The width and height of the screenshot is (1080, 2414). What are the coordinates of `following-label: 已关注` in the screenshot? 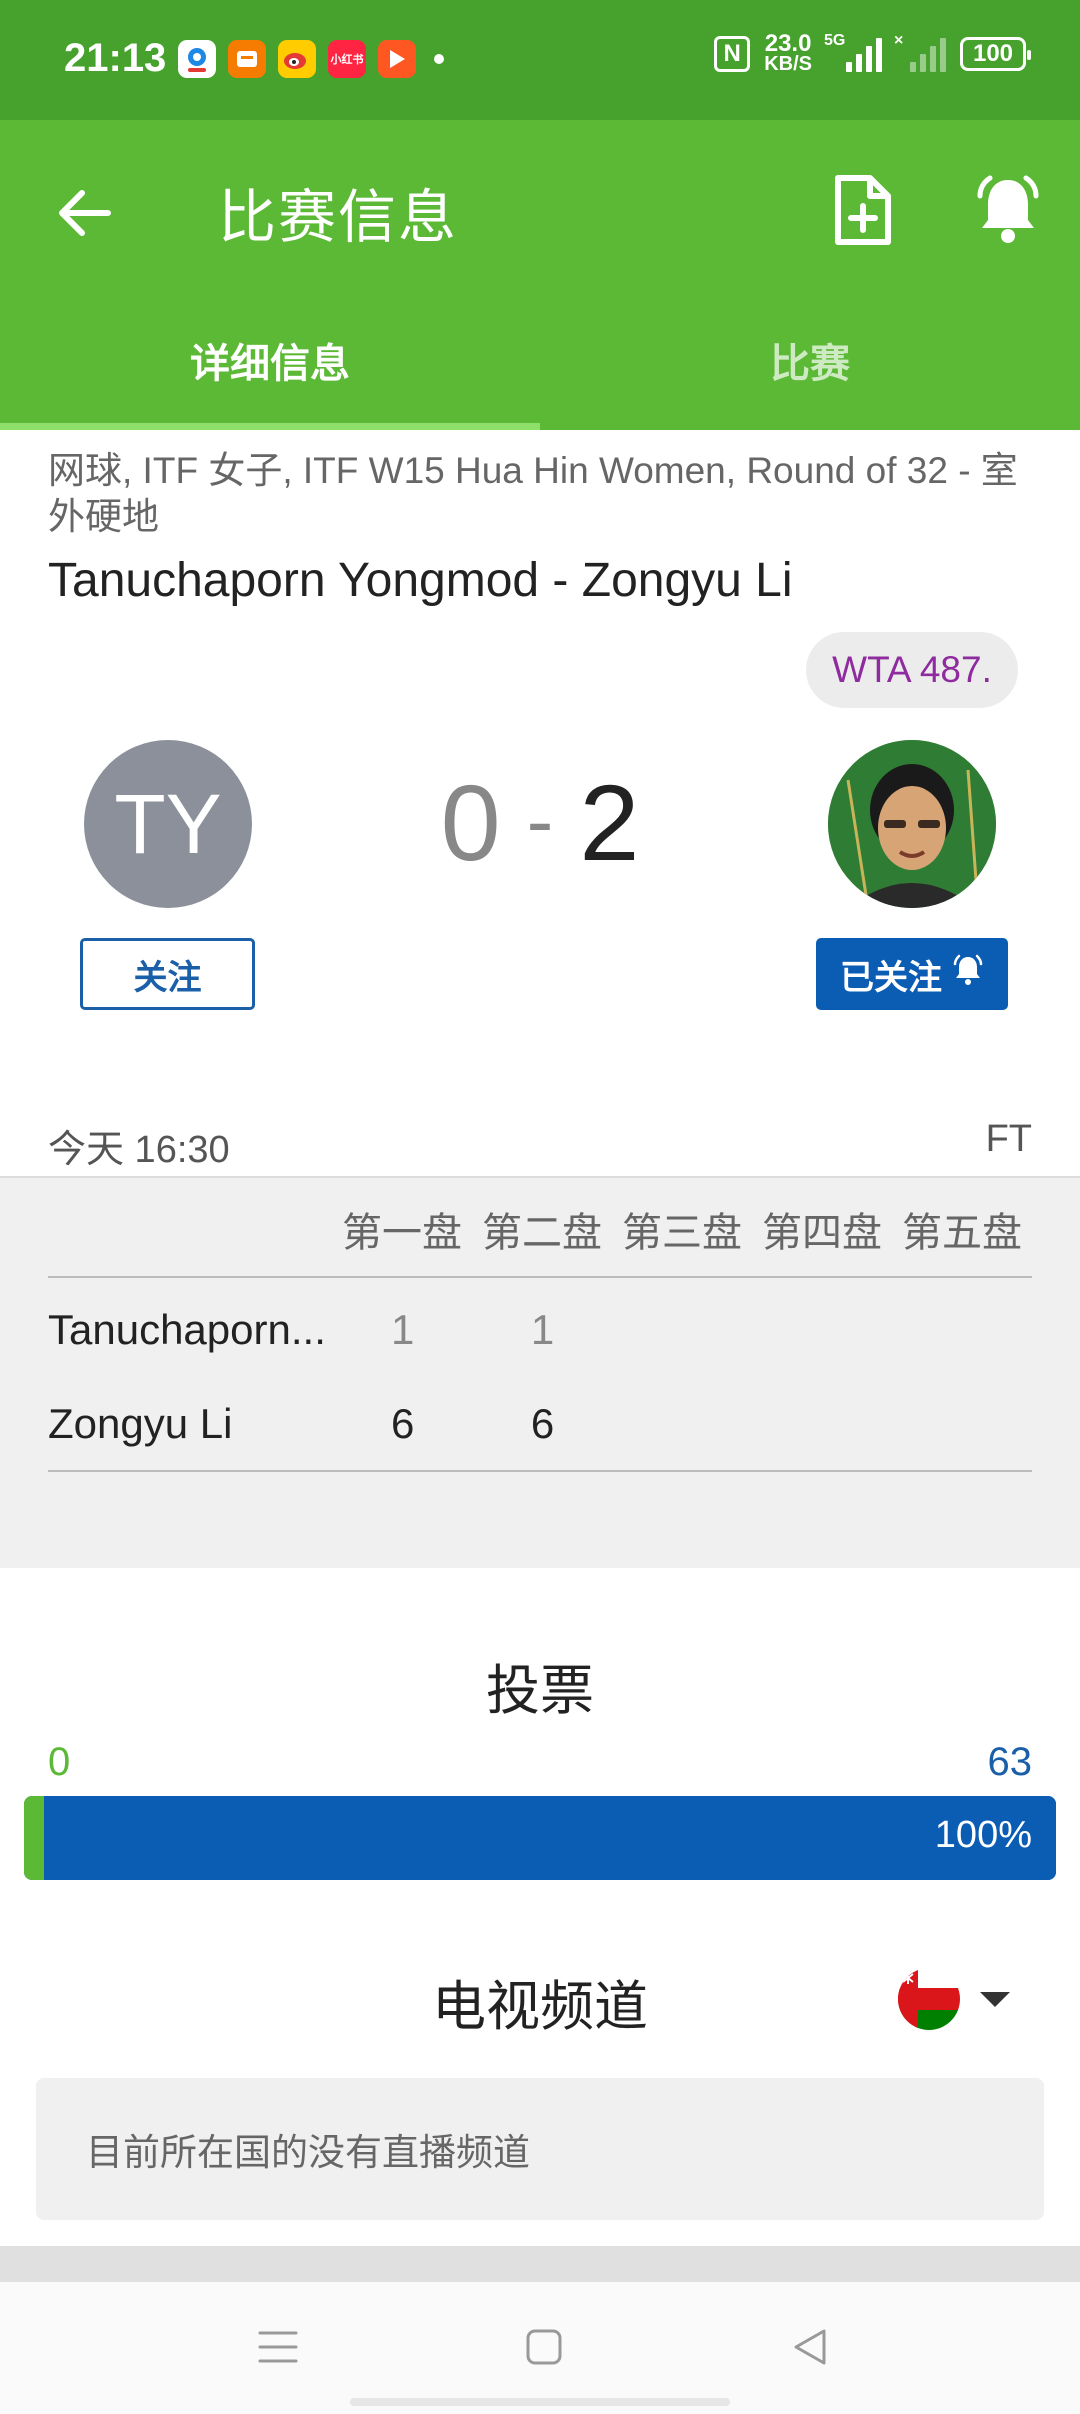 It's located at (891, 977).